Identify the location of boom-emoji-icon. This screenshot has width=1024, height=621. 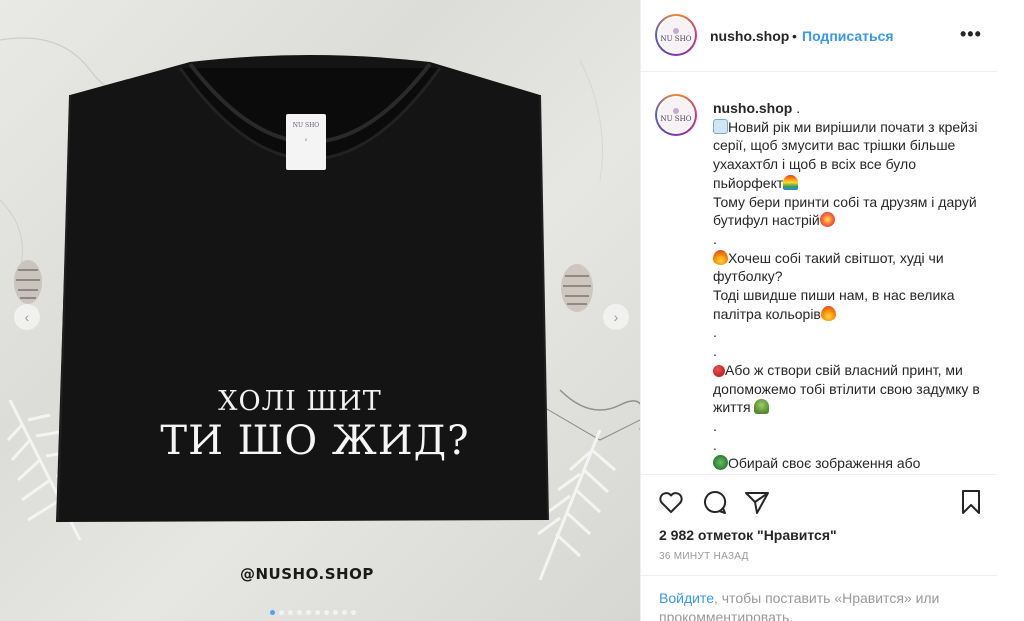
(827, 220).